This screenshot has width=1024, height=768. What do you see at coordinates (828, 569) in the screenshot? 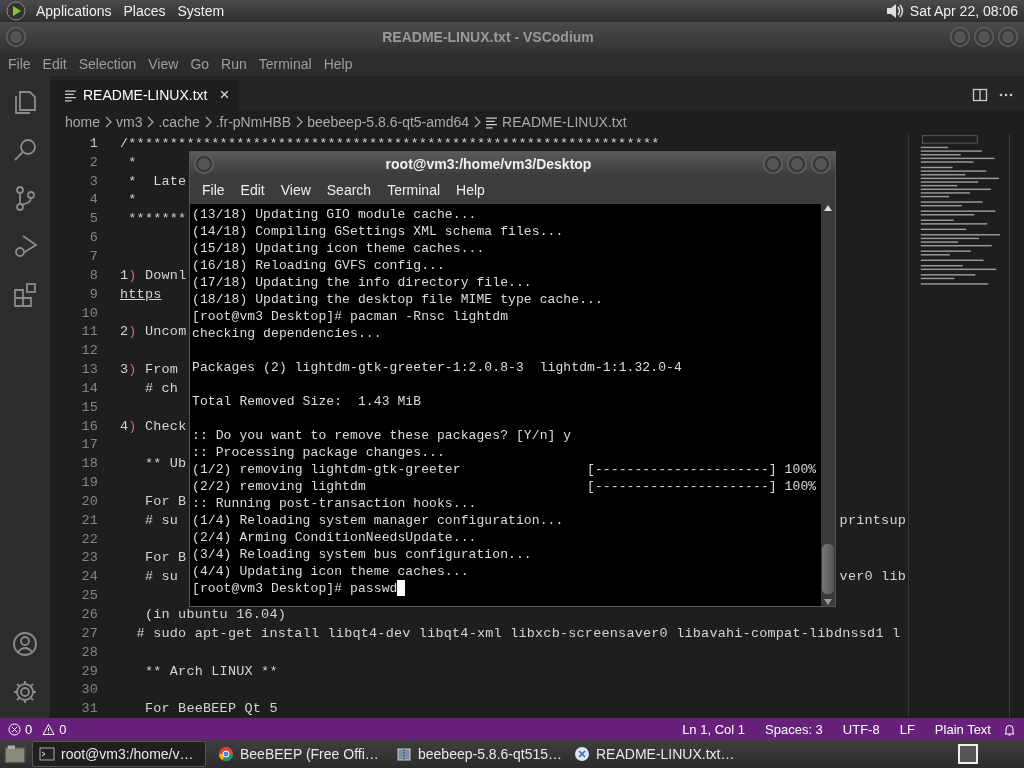
I see `scrollbar-thumb` at bounding box center [828, 569].